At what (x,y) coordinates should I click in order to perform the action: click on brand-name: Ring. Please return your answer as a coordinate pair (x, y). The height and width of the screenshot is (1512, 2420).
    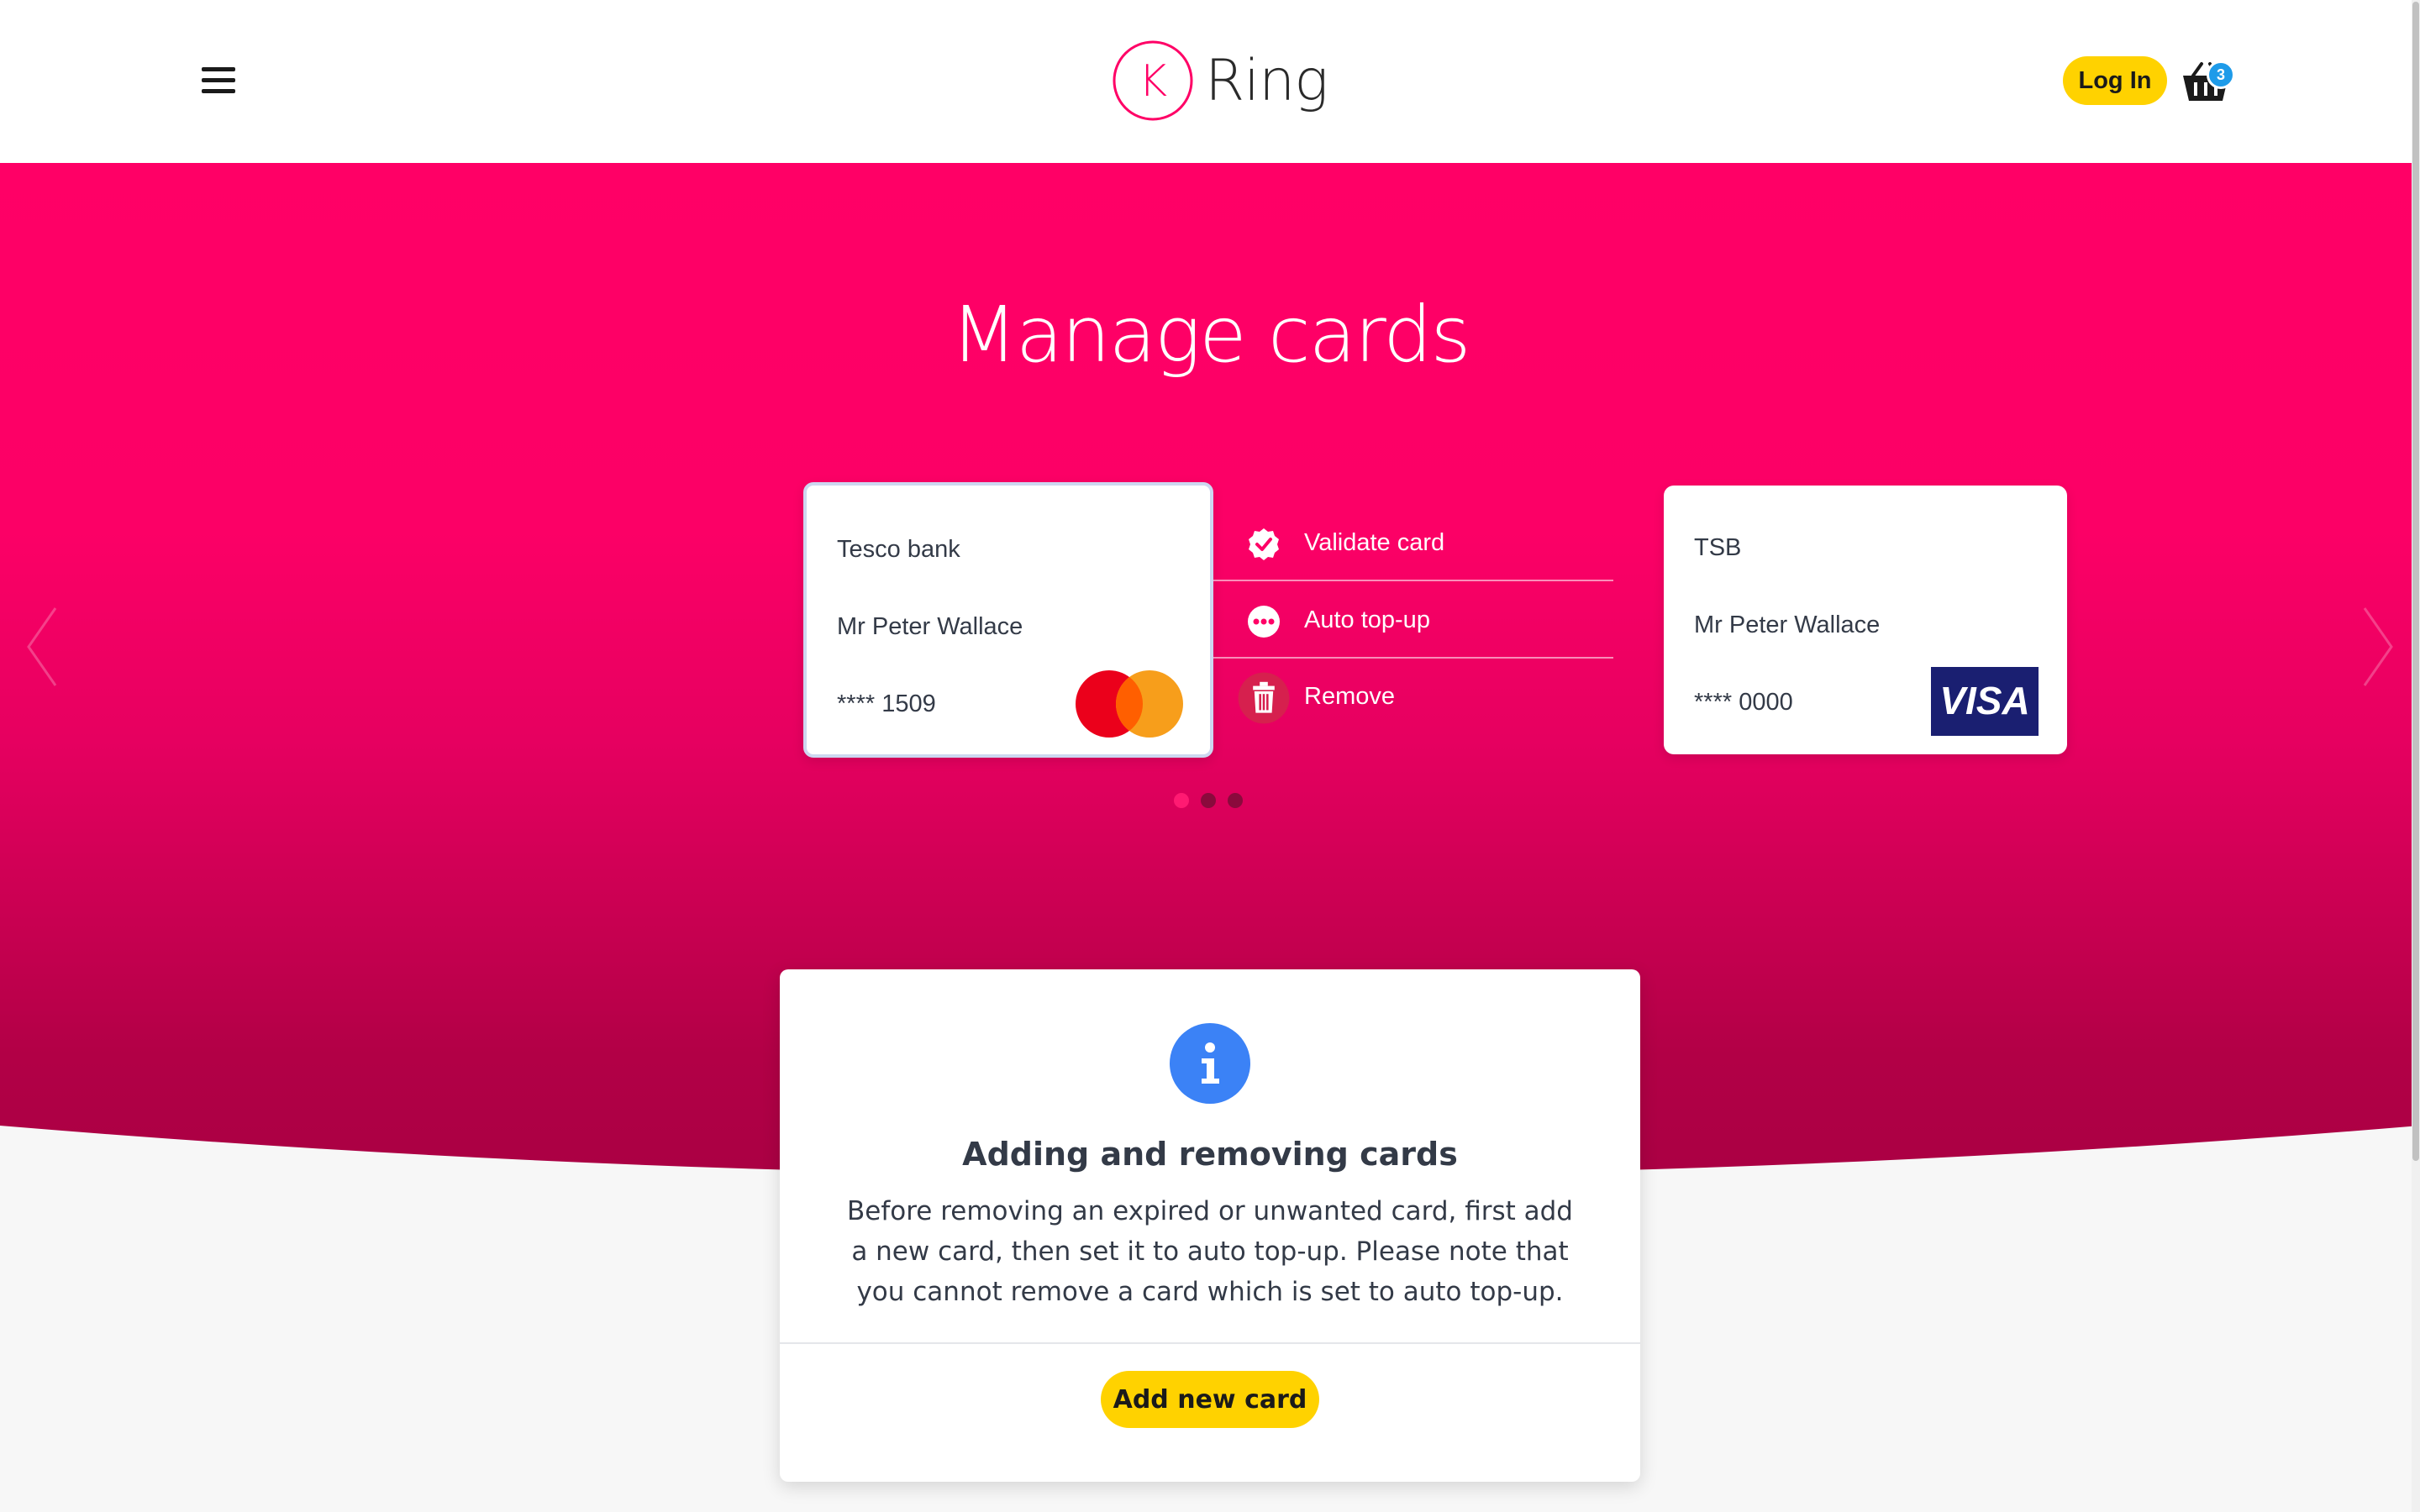
    Looking at the image, I should click on (1266, 80).